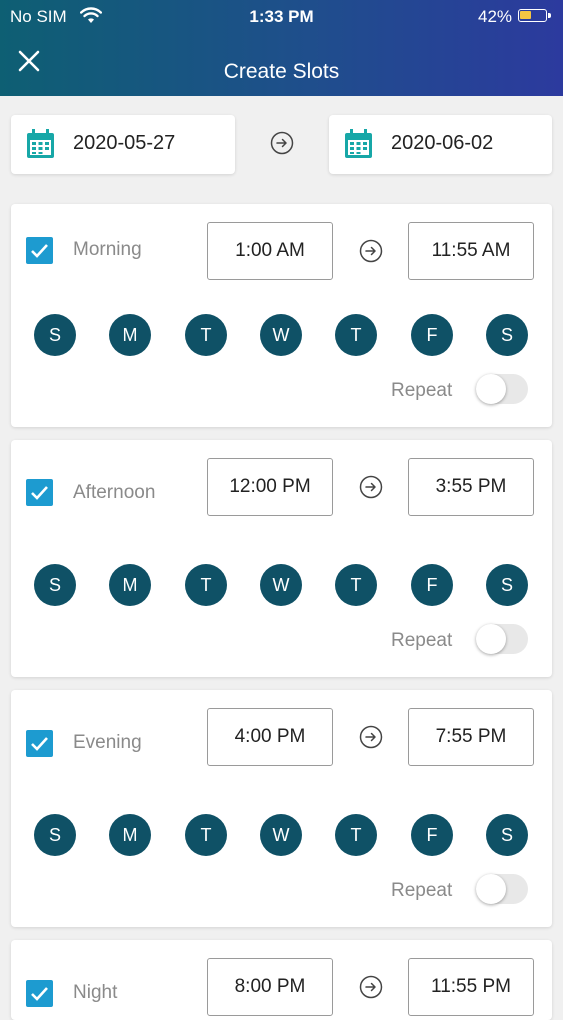 The image size is (563, 1020). What do you see at coordinates (270, 737) in the screenshot?
I see `start-time-field: 4:00 PM` at bounding box center [270, 737].